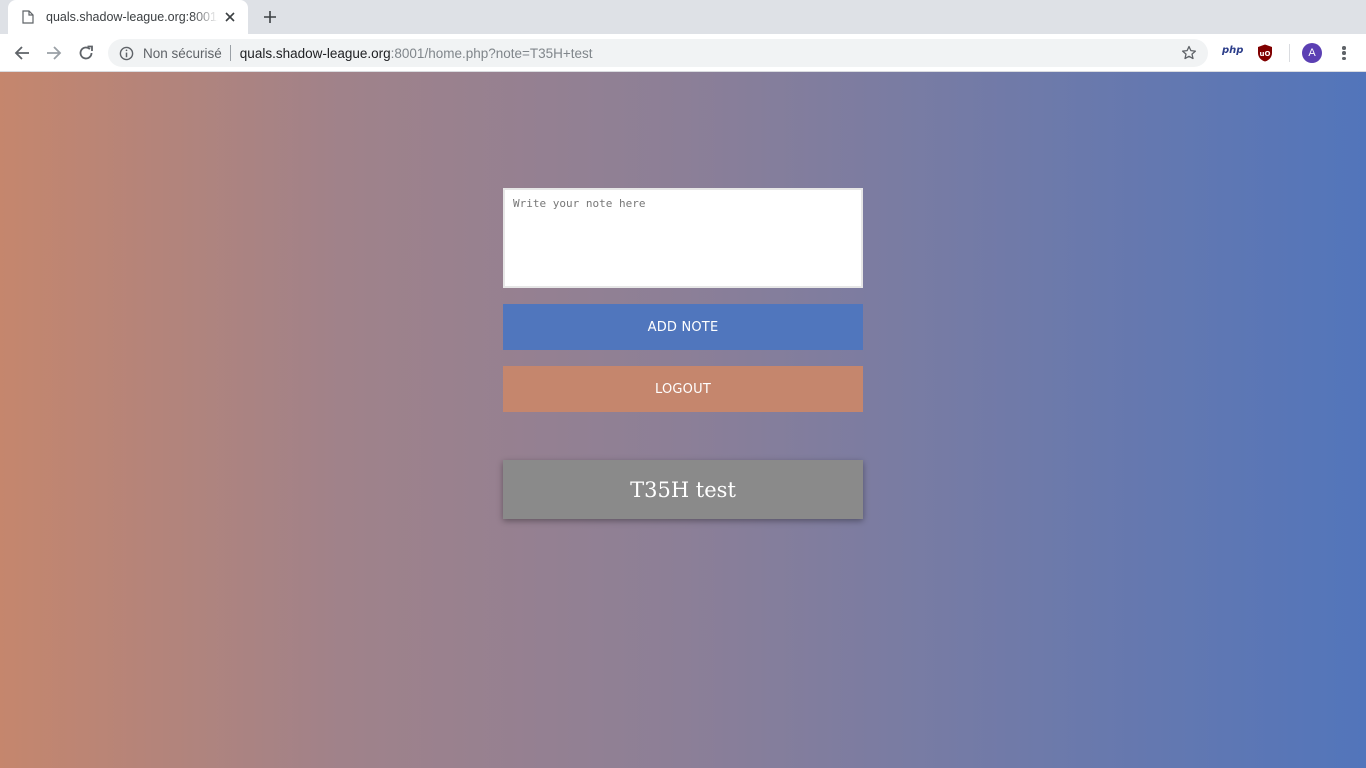  I want to click on logout-button: LOGOUT, so click(683, 389).